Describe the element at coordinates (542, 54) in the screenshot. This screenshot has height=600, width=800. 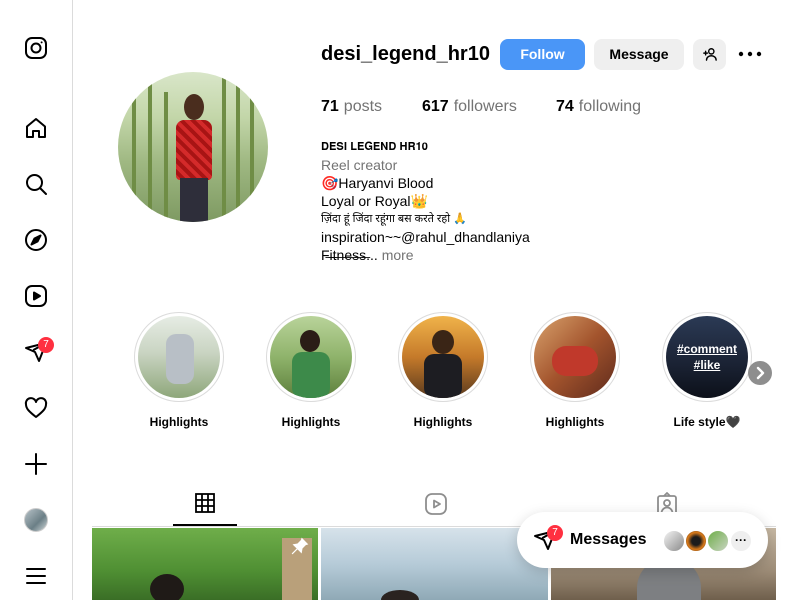
I see `follow-button: Follow` at that location.